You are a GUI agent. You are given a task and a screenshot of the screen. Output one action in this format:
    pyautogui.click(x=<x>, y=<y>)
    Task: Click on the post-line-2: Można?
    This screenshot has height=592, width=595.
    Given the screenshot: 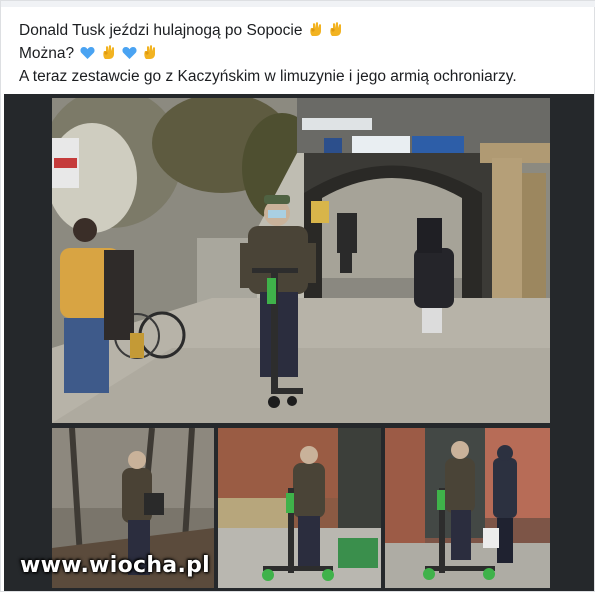 What is the action you would take?
    pyautogui.click(x=304, y=54)
    